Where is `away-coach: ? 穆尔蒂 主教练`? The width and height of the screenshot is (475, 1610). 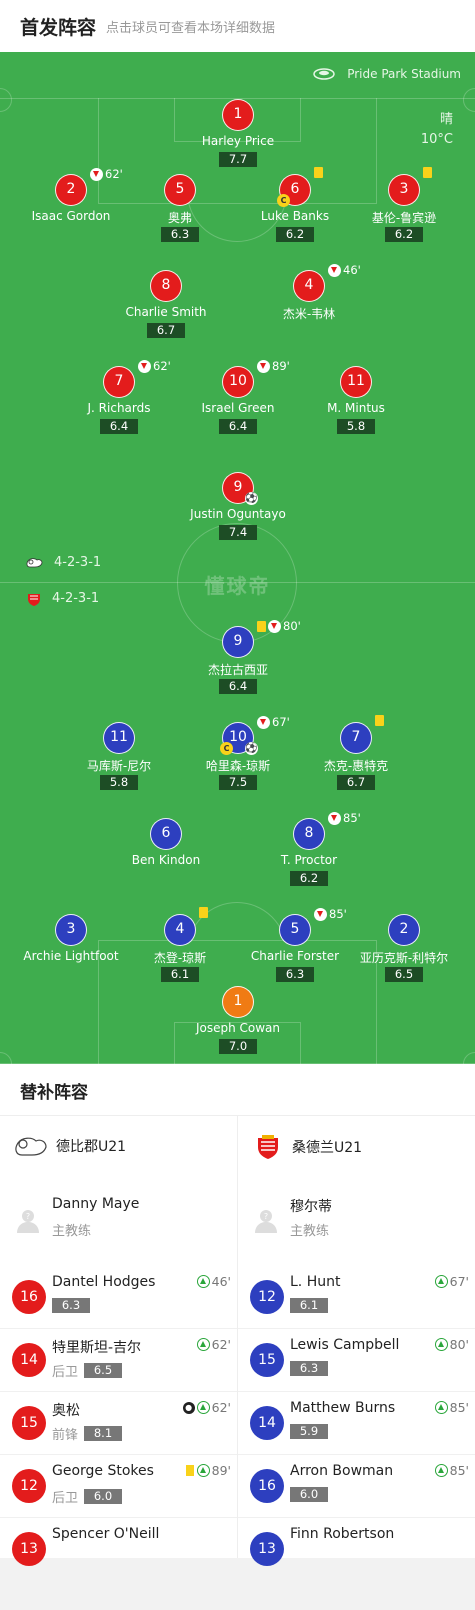 away-coach: ? 穆尔蒂 主教练 is located at coordinates (362, 1221).